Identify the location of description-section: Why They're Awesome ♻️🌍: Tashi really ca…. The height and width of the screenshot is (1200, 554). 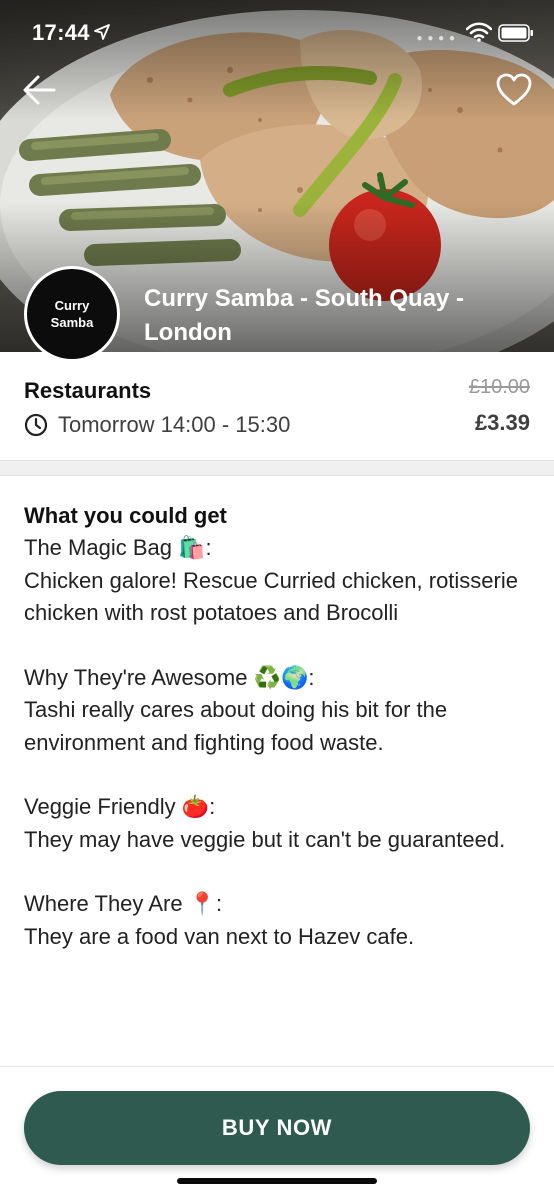
(279, 711).